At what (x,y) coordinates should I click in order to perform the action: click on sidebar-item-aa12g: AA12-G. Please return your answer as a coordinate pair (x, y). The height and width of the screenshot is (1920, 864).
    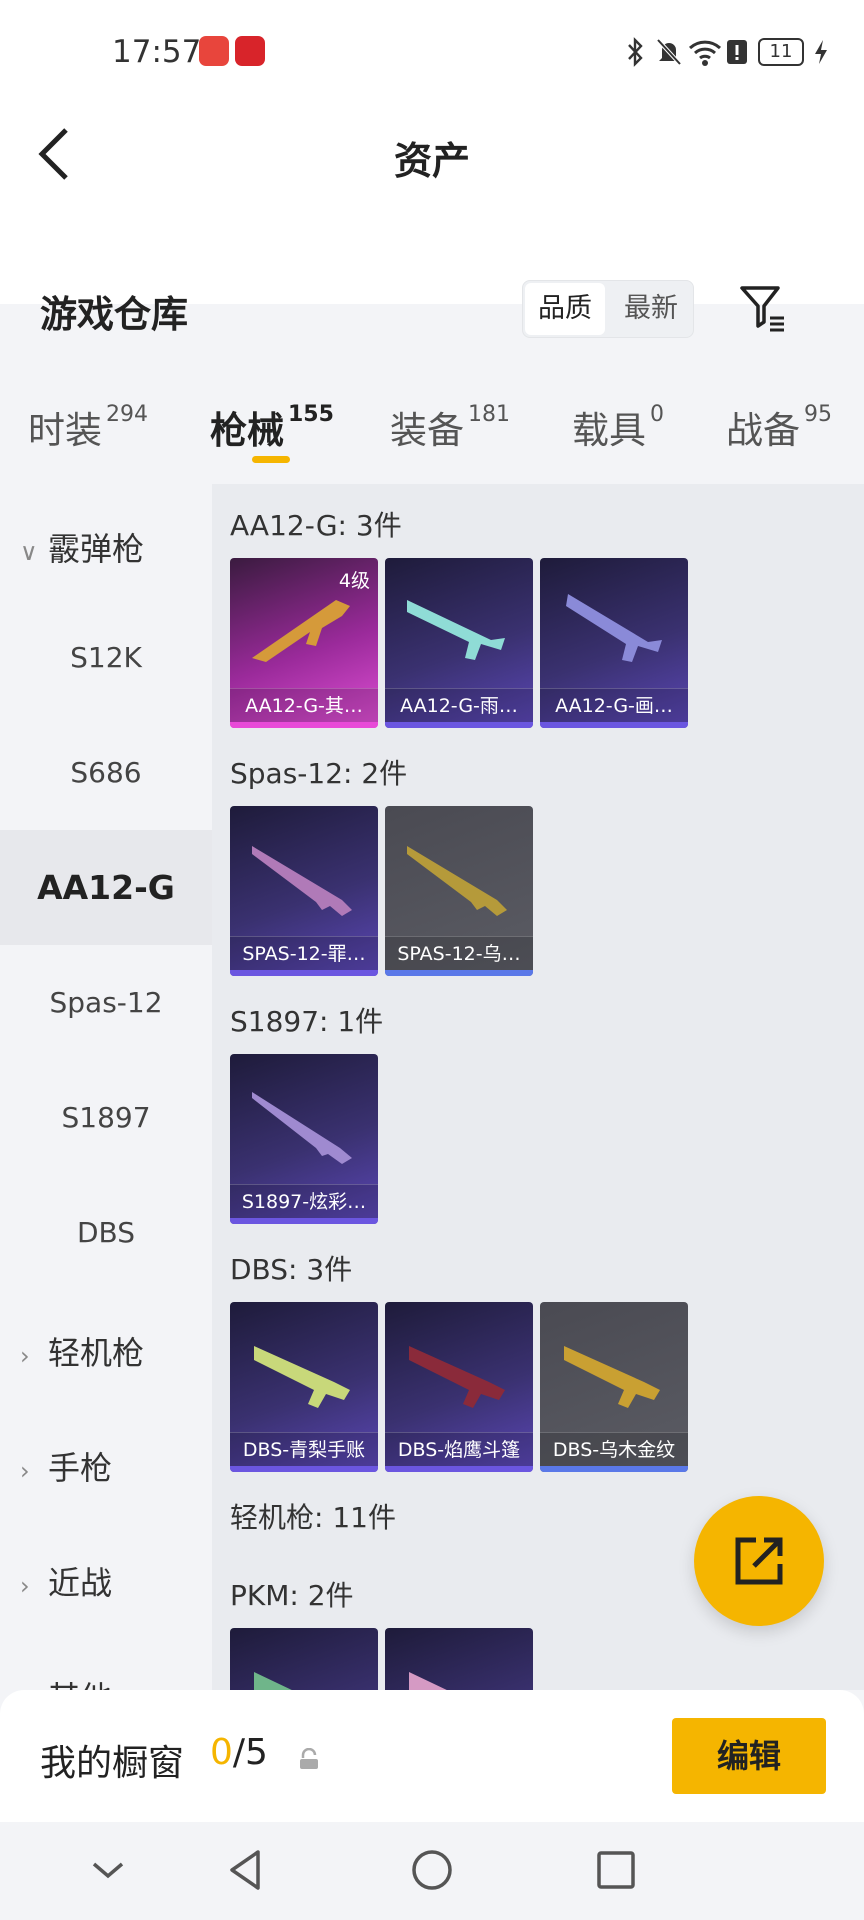
    Looking at the image, I should click on (106, 887).